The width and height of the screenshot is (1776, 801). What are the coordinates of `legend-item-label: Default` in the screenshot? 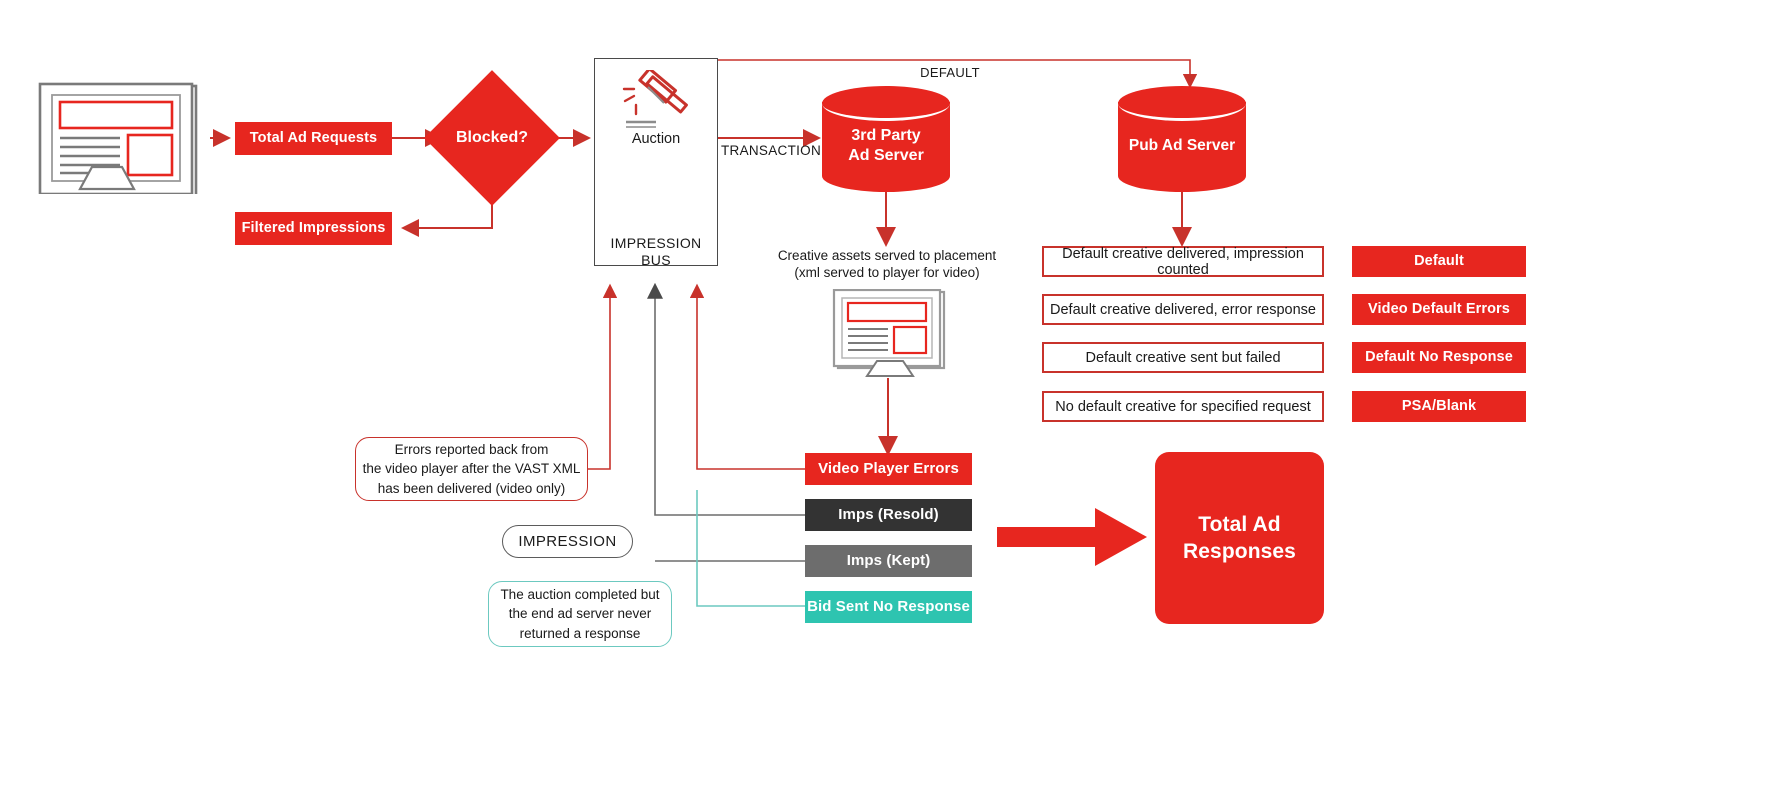 It's located at (1439, 260).